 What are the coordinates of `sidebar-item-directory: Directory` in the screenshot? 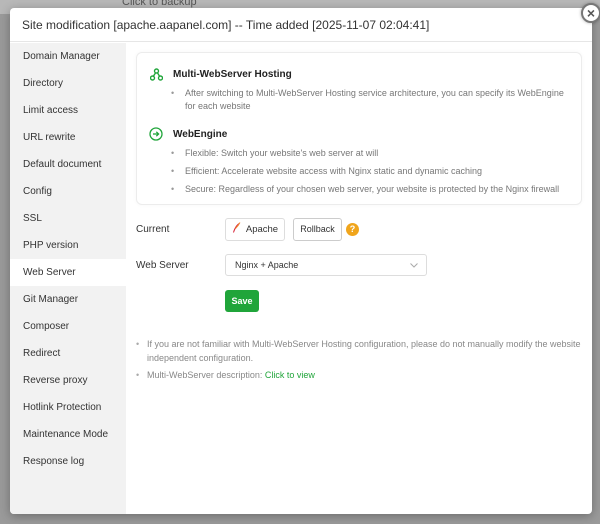 It's located at (68, 83).